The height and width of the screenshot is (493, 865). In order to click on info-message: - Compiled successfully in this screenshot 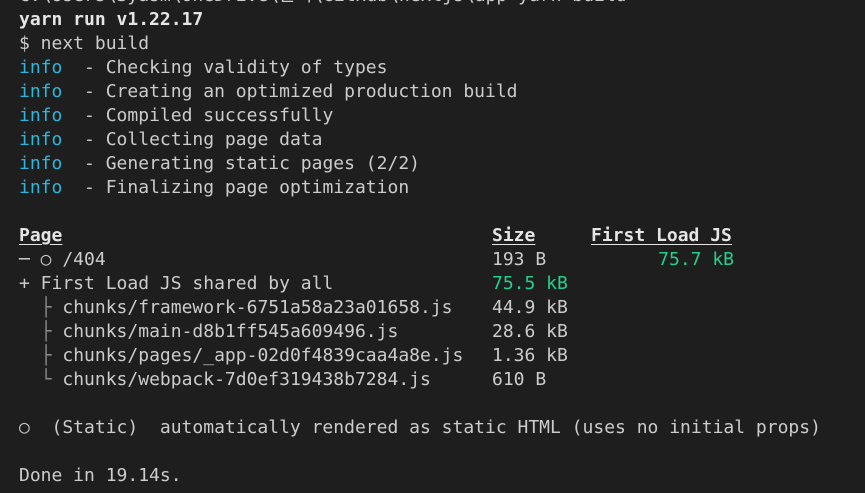, I will do `click(209, 115)`.